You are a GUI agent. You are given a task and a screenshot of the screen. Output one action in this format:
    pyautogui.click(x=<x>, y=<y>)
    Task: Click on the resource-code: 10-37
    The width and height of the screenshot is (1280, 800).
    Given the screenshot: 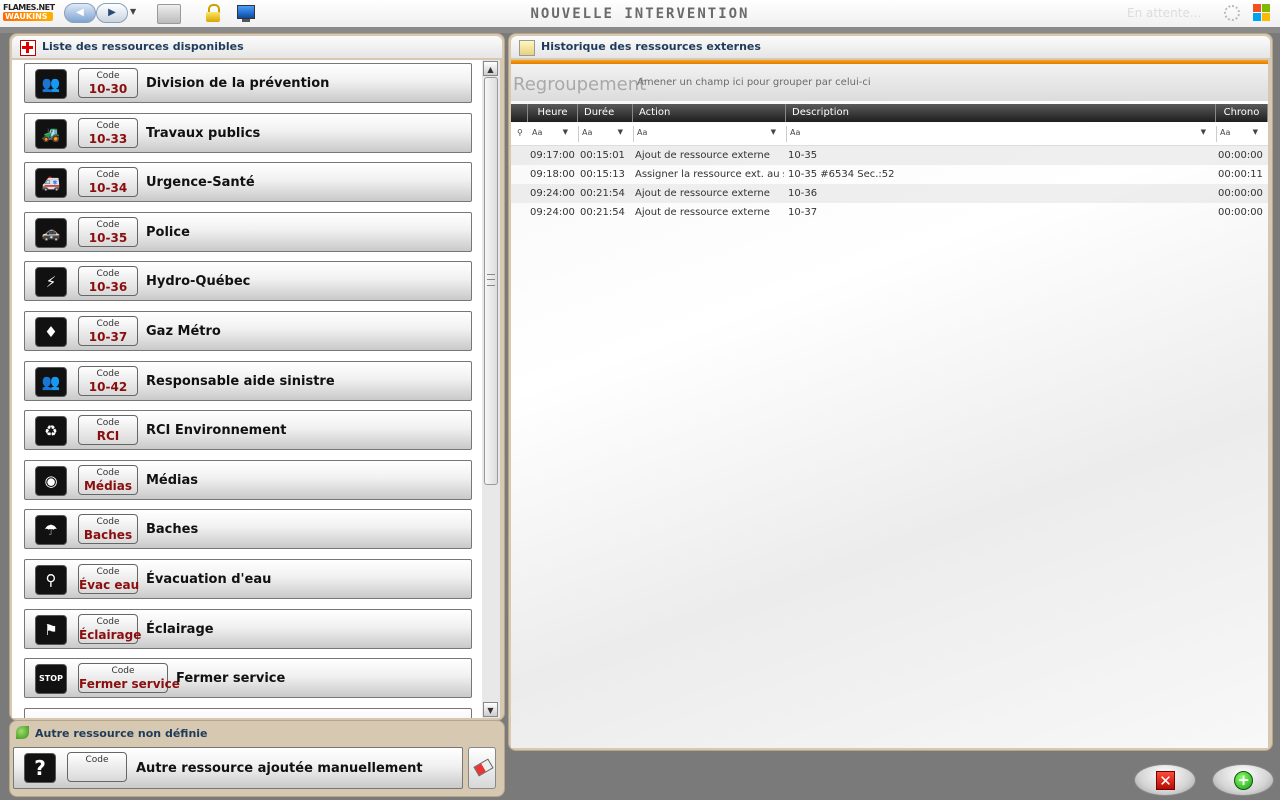 What is the action you would take?
    pyautogui.click(x=108, y=337)
    